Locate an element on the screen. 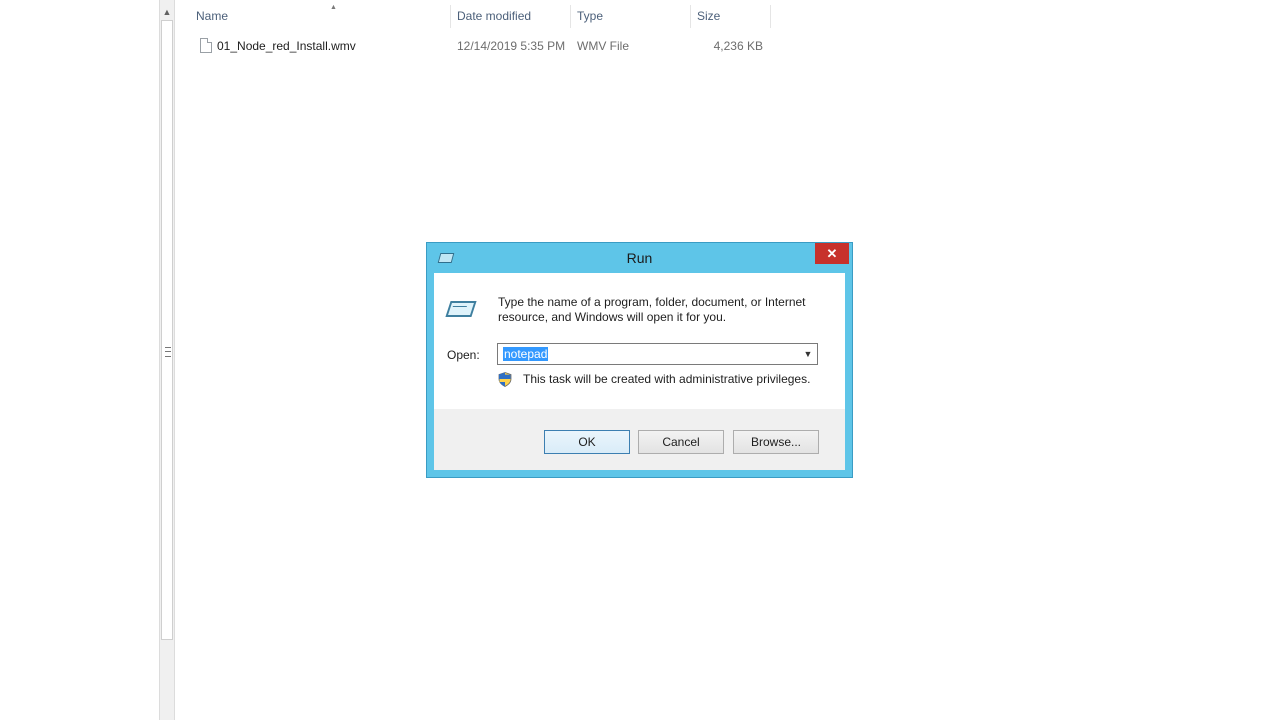 Image resolution: width=1280 pixels, height=720 pixels. column-header-type-label: Type is located at coordinates (590, 16).